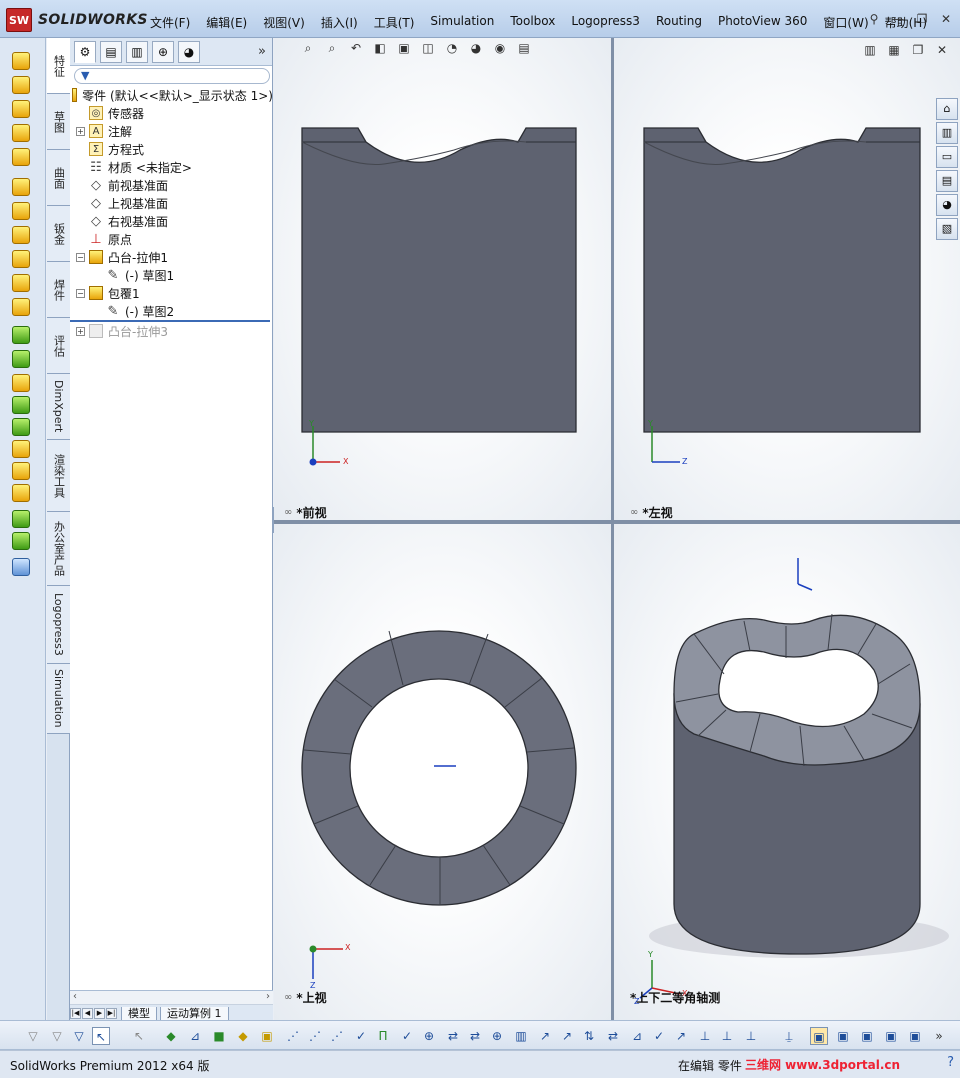  Describe the element at coordinates (75, 996) in the screenshot. I see `scroll-left-icon: ‹` at that location.